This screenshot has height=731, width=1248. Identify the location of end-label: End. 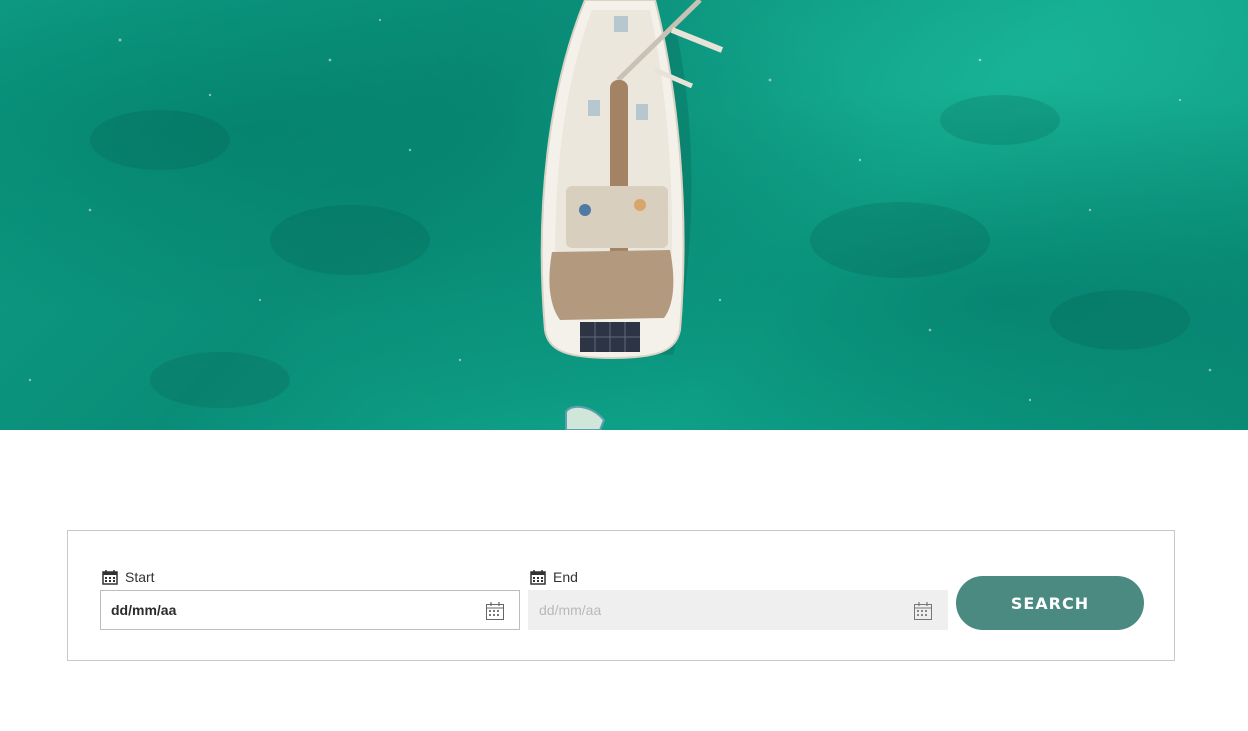
(554, 577).